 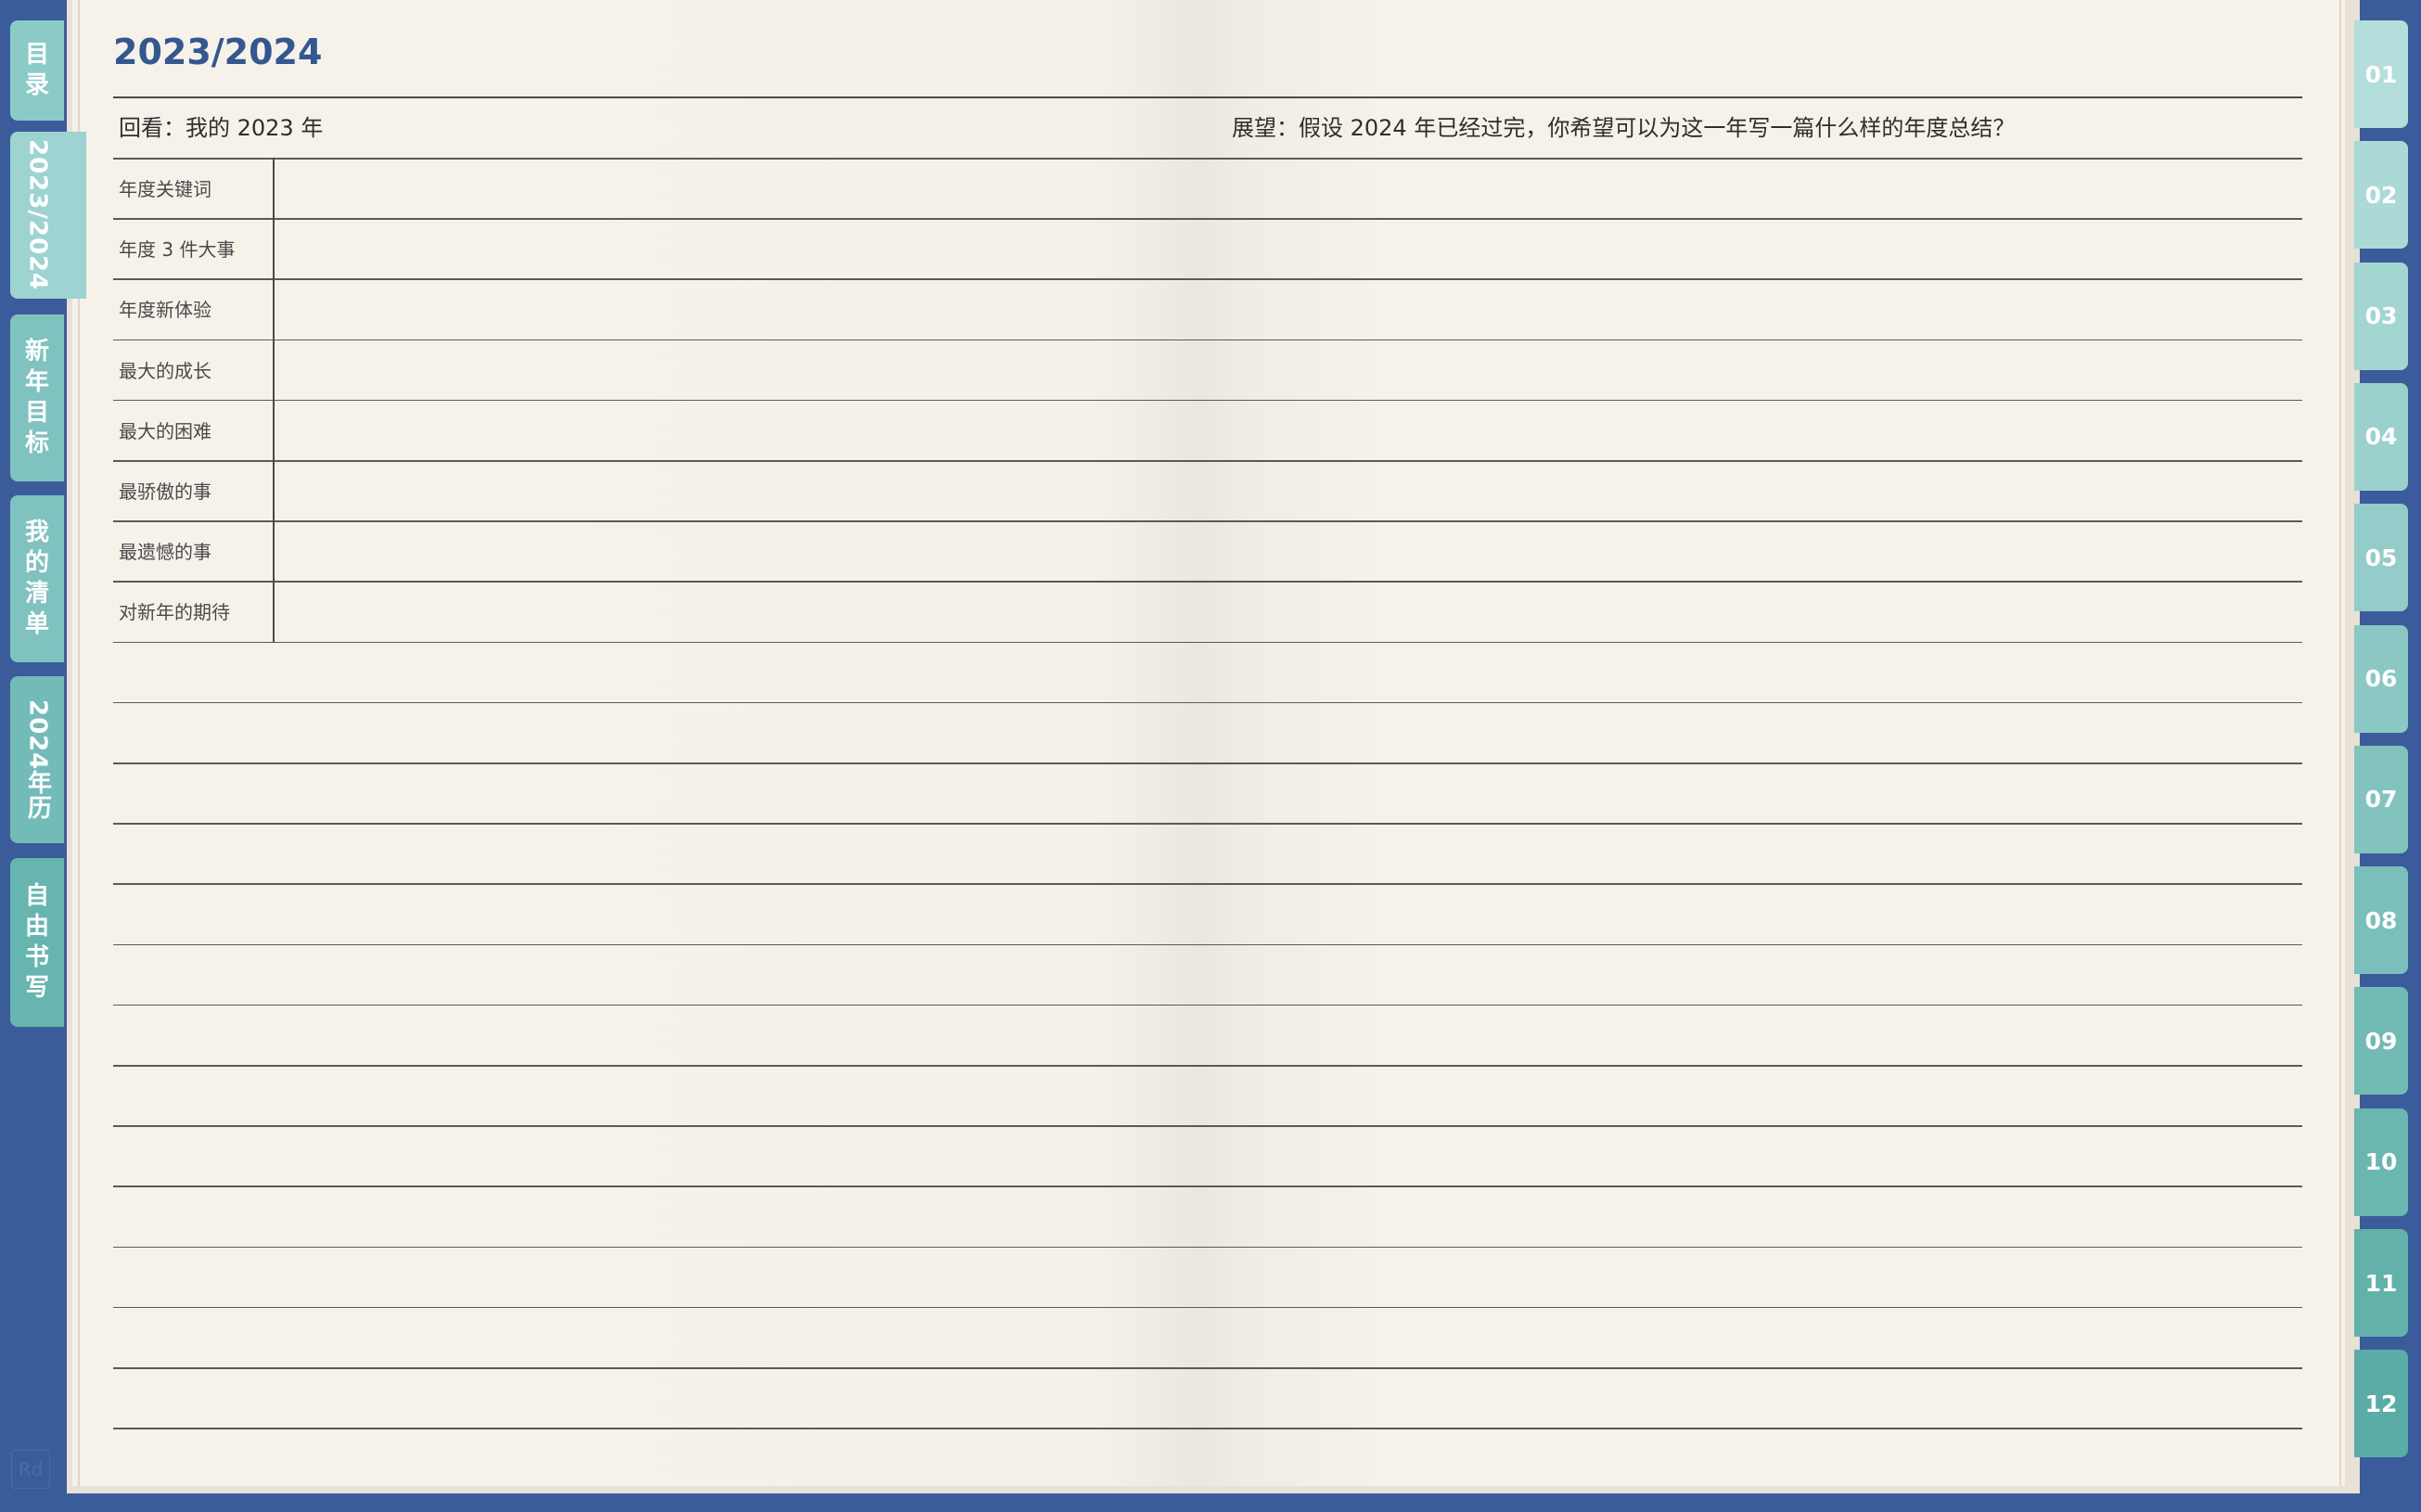 I want to click on tab-free-writing: 自由书写, so click(x=37, y=943).